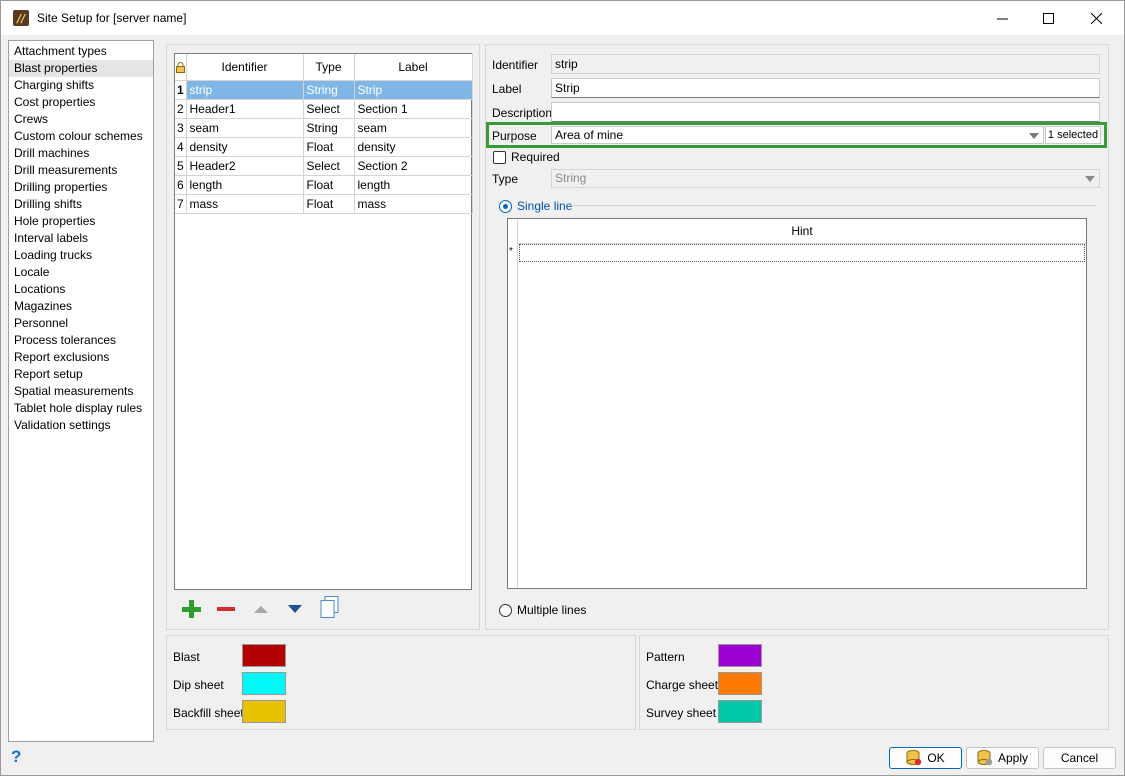 The width and height of the screenshot is (1125, 776). I want to click on grid-row: 6 length Float length, so click(324, 185).